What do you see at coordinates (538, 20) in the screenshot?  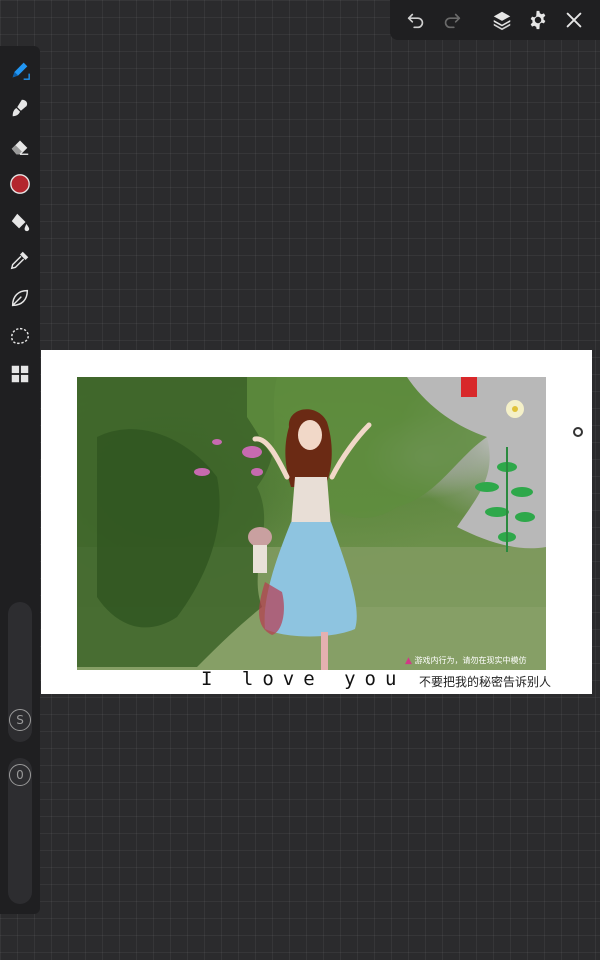 I see `gear-icon` at bounding box center [538, 20].